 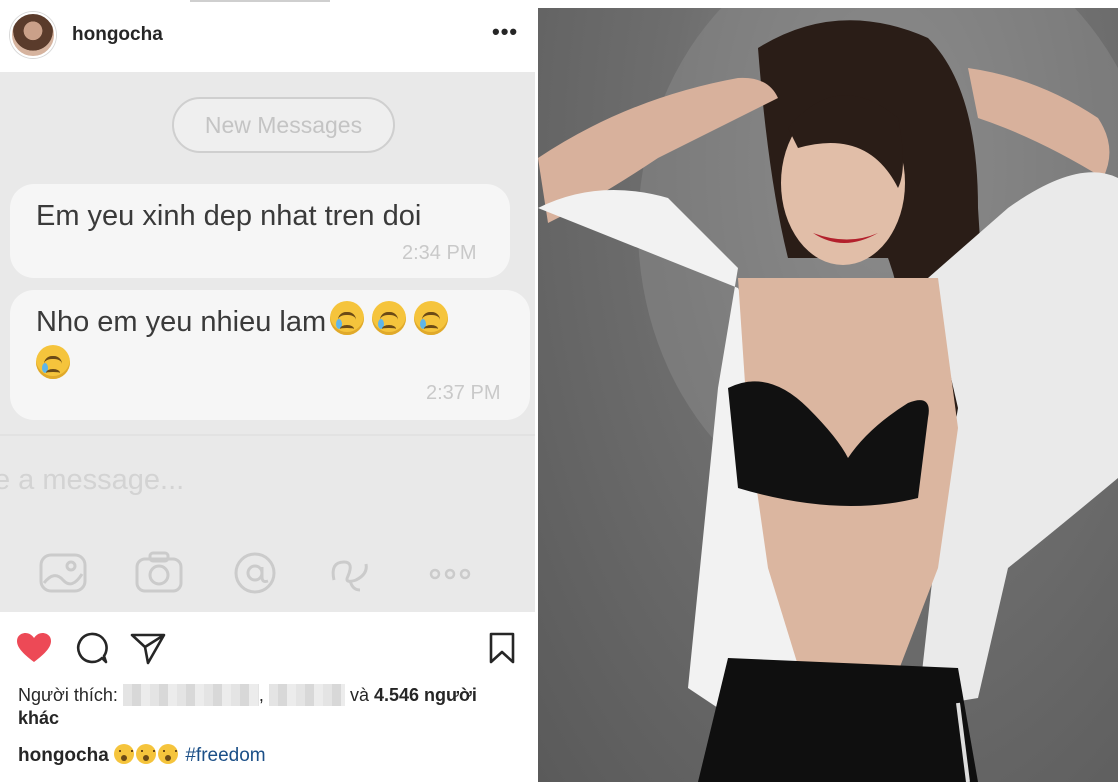 I want to click on post-header: hongocha •••, so click(x=267, y=36).